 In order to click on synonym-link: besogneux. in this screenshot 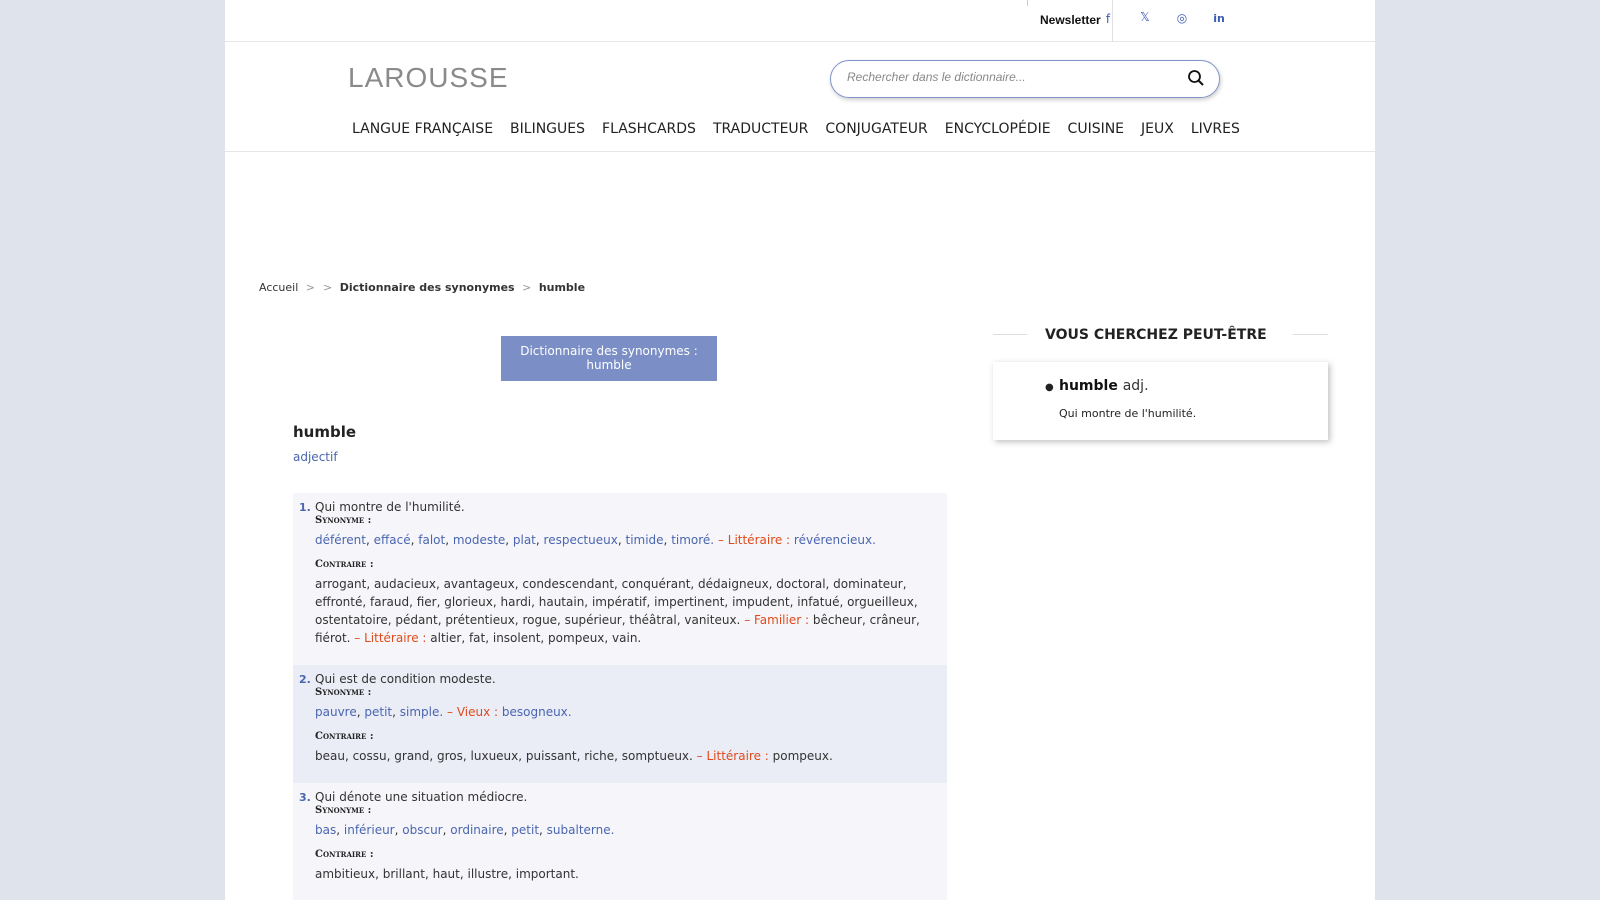, I will do `click(537, 712)`.